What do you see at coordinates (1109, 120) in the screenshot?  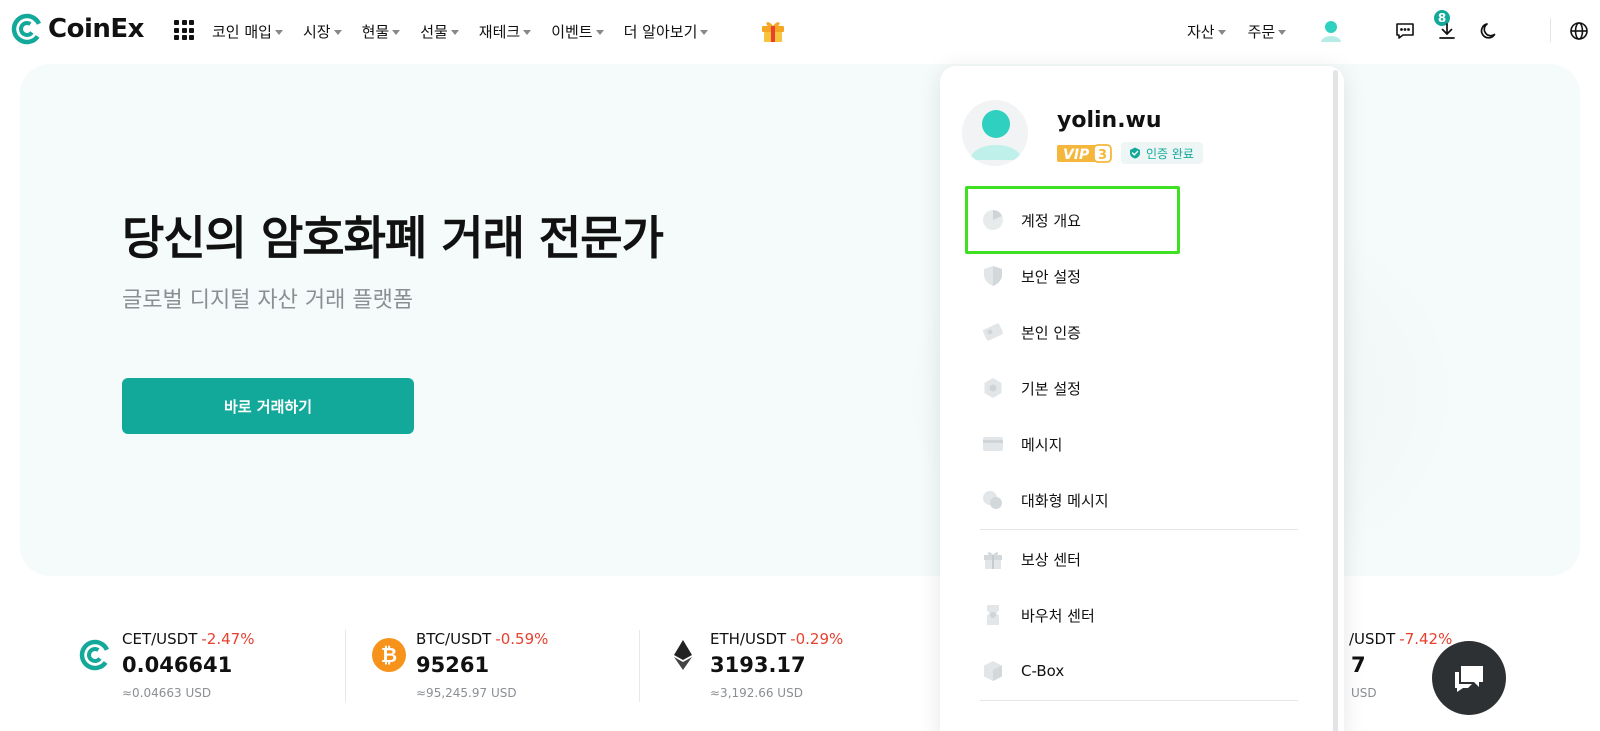 I see `username: yolin.wu` at bounding box center [1109, 120].